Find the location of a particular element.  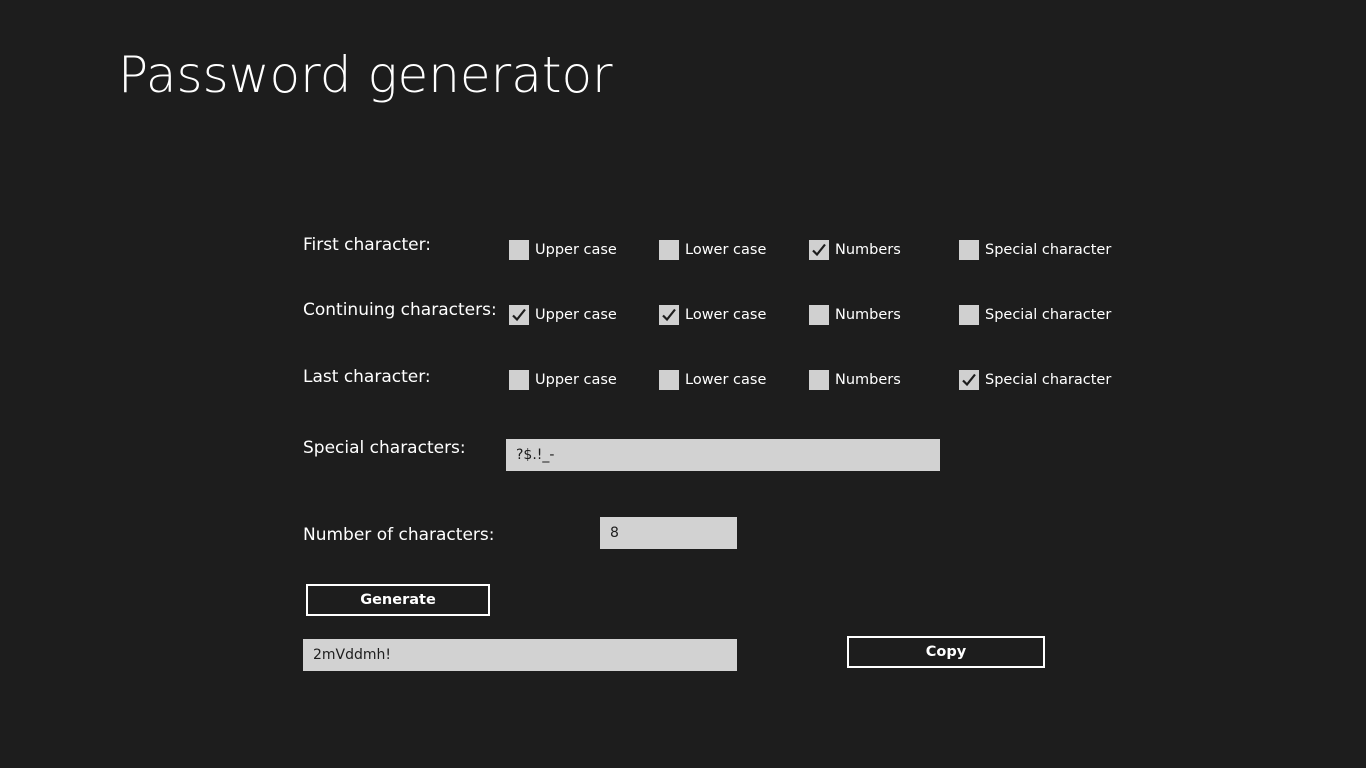

copy-button: Copy is located at coordinates (946, 652).